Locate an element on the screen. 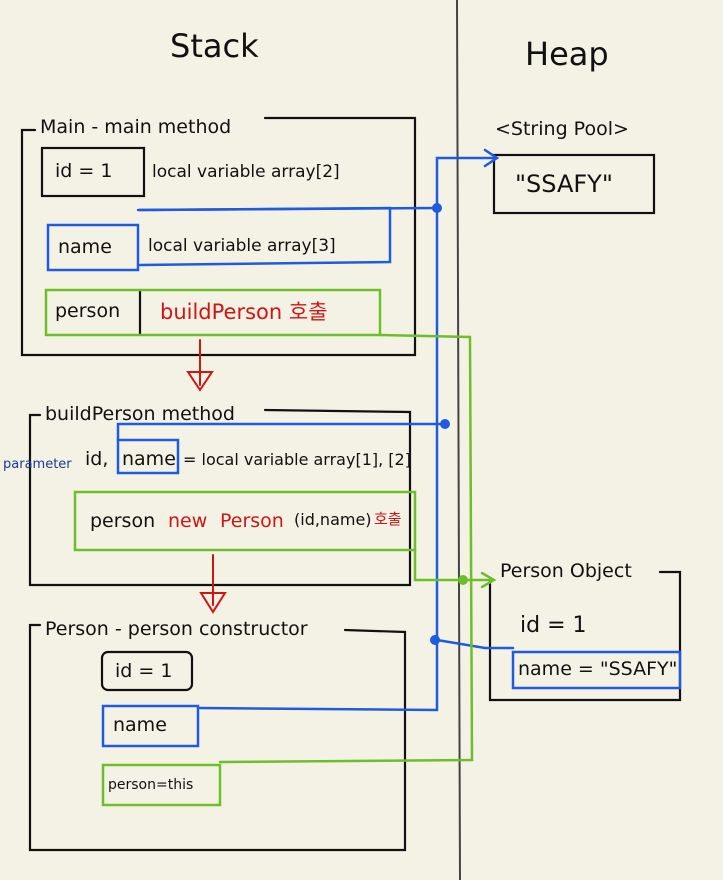  ctor-name-var: name is located at coordinates (140, 725).